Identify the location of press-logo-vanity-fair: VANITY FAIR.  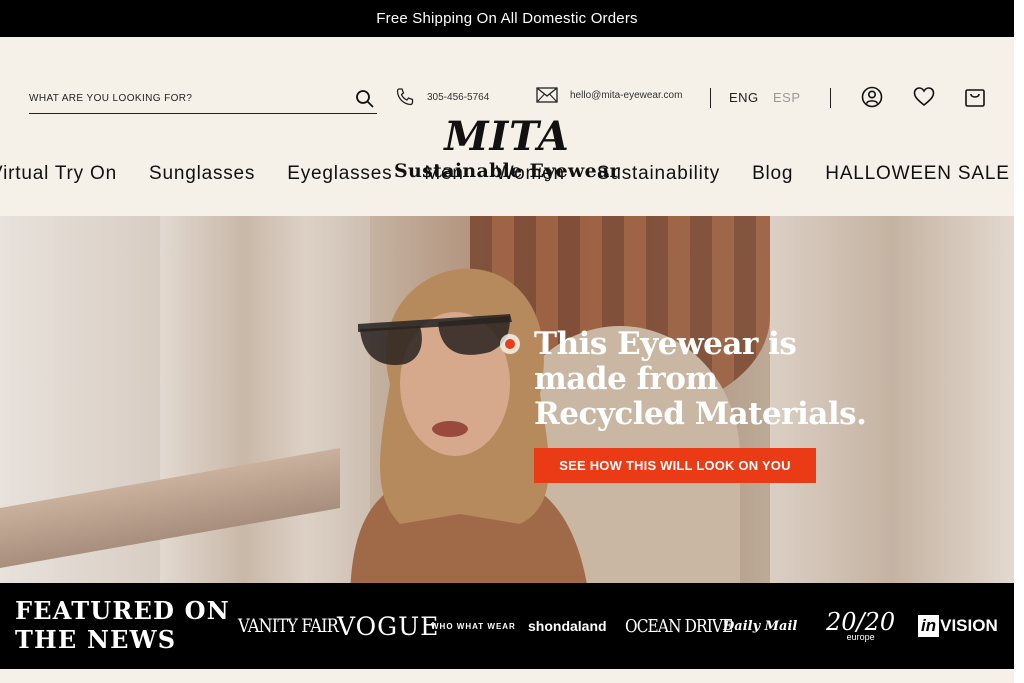
(288, 626).